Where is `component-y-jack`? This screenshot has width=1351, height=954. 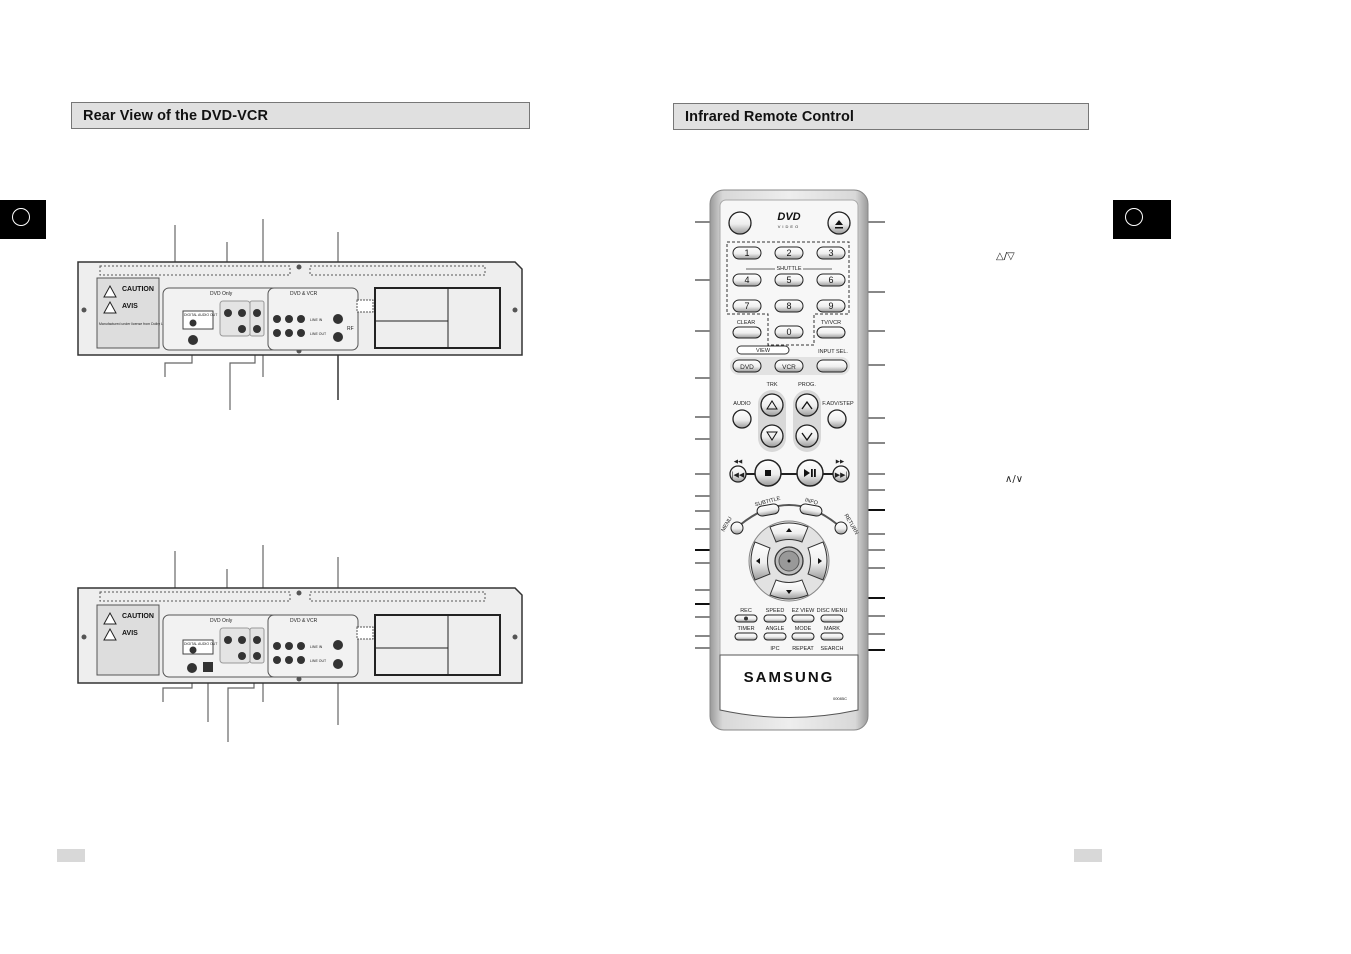 component-y-jack is located at coordinates (228, 313).